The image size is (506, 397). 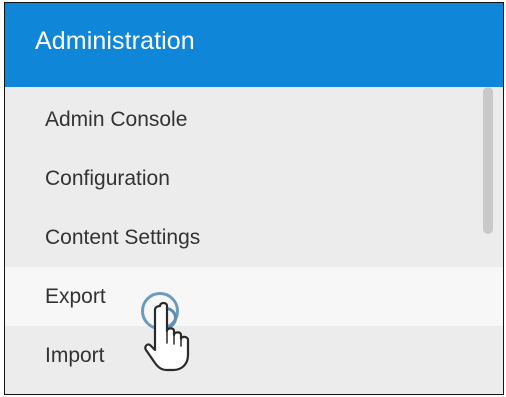 What do you see at coordinates (254, 119) in the screenshot?
I see `menu-item-admin-console: Admin Console` at bounding box center [254, 119].